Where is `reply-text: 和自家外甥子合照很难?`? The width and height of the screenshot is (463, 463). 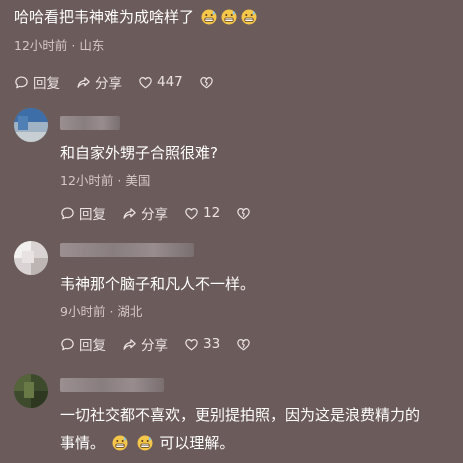 reply-text: 和自家外甥子合照很难? is located at coordinates (139, 153).